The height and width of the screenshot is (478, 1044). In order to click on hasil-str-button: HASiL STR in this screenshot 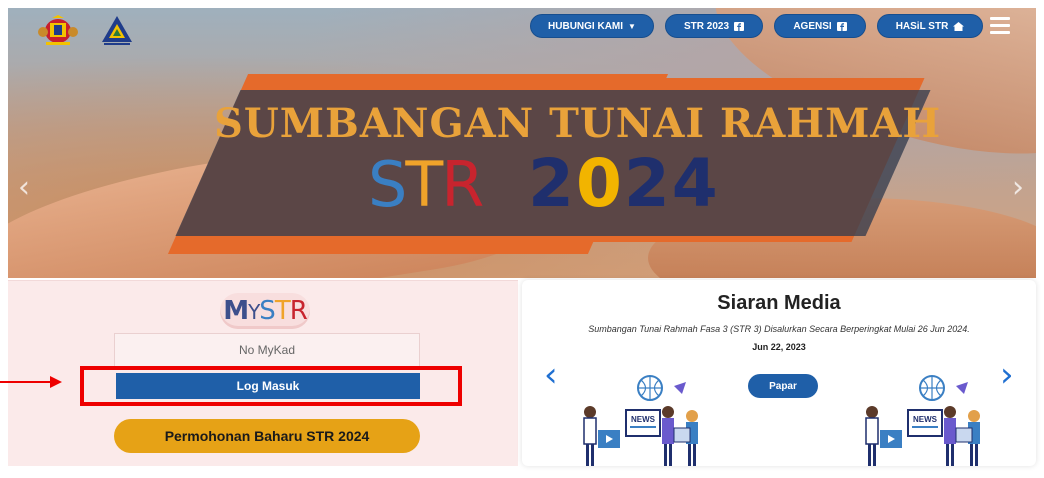, I will do `click(930, 26)`.